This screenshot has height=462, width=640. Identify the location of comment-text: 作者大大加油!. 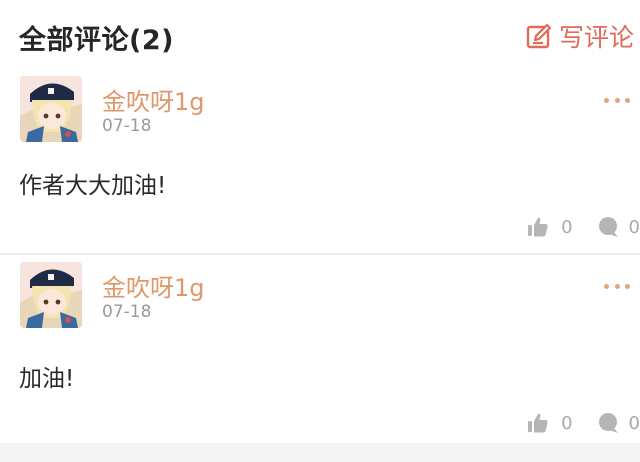
(93, 186).